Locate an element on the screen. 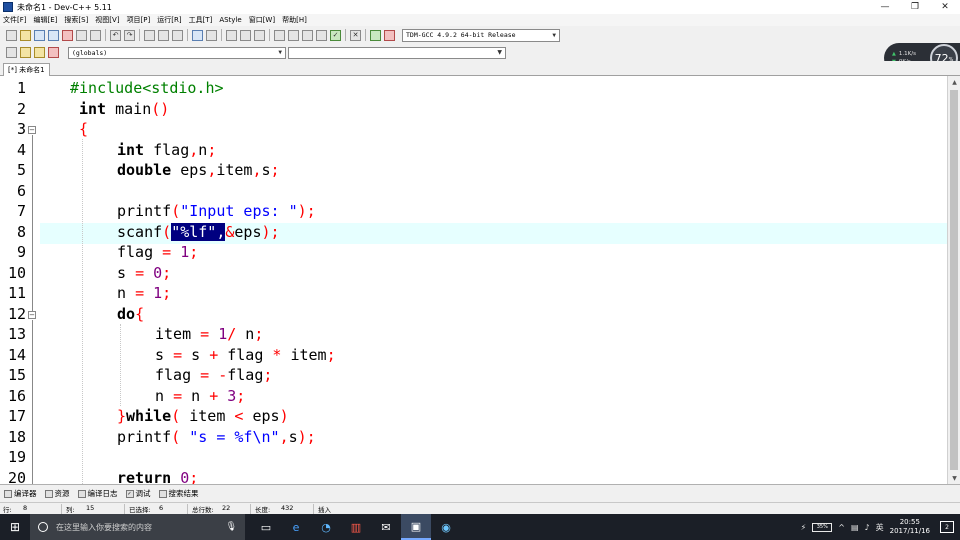  debug-icon is located at coordinates (389, 35).